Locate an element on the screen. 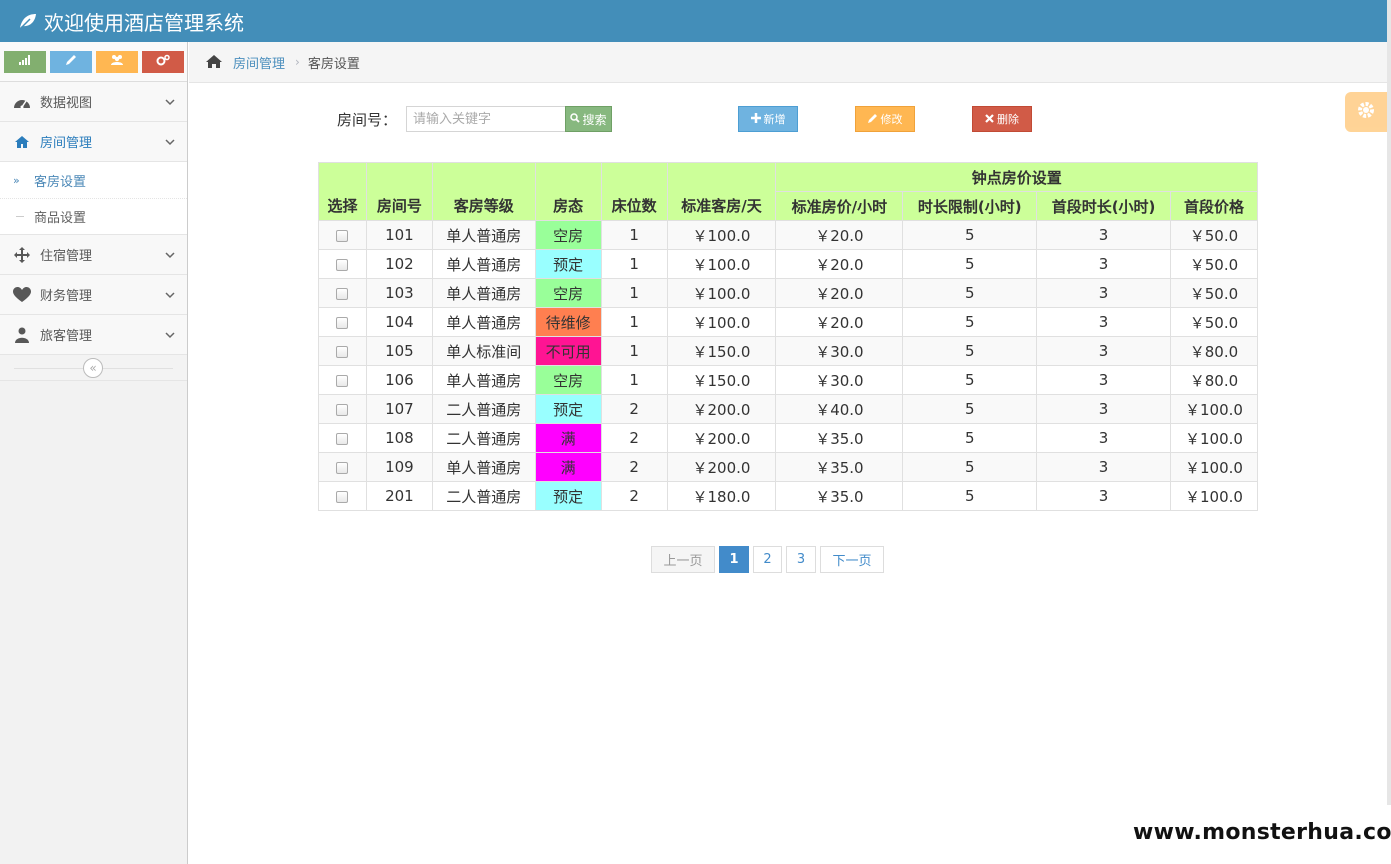  table-row: 201 二人普通房 预定 2 ￥180.0 ￥35.0 5 3 ￥100.0 is located at coordinates (788, 496).